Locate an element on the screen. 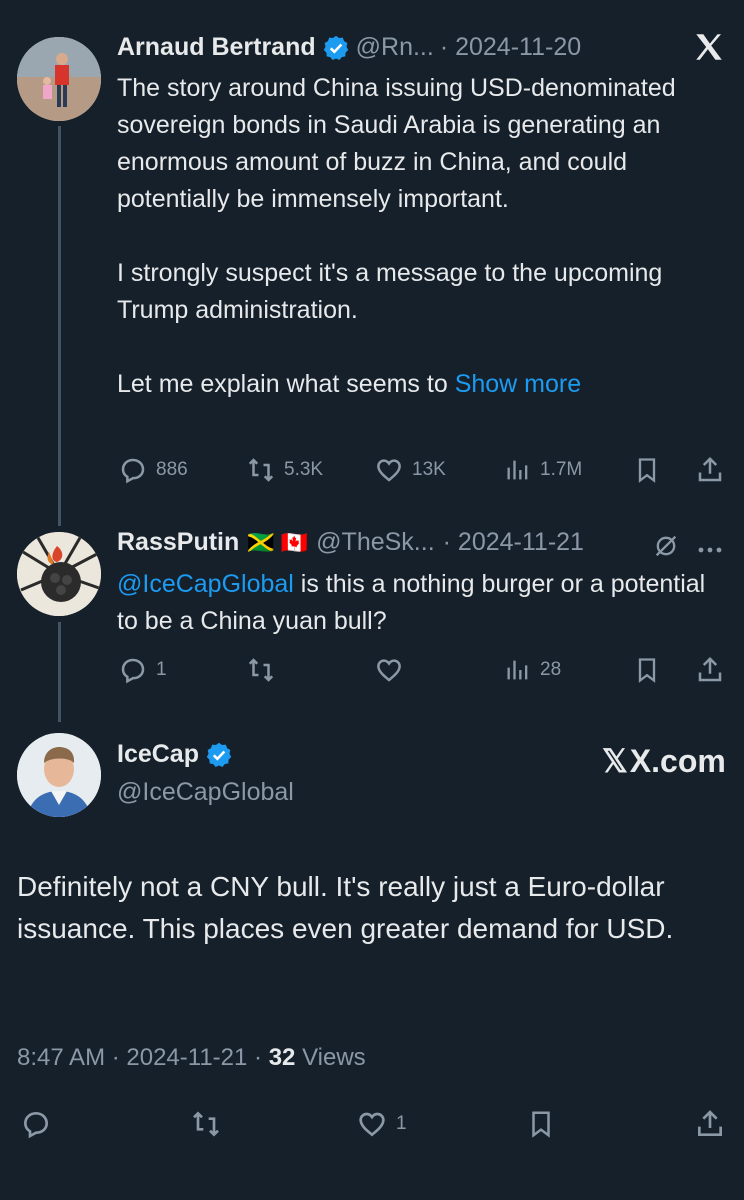 The width and height of the screenshot is (744, 1200). reply-button: 1 is located at coordinates (142, 670).